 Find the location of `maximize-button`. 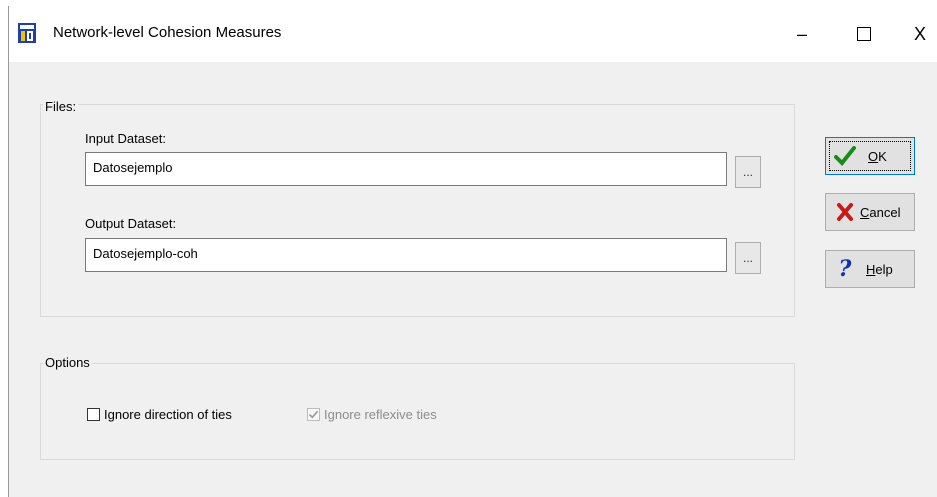

maximize-button is located at coordinates (864, 34).